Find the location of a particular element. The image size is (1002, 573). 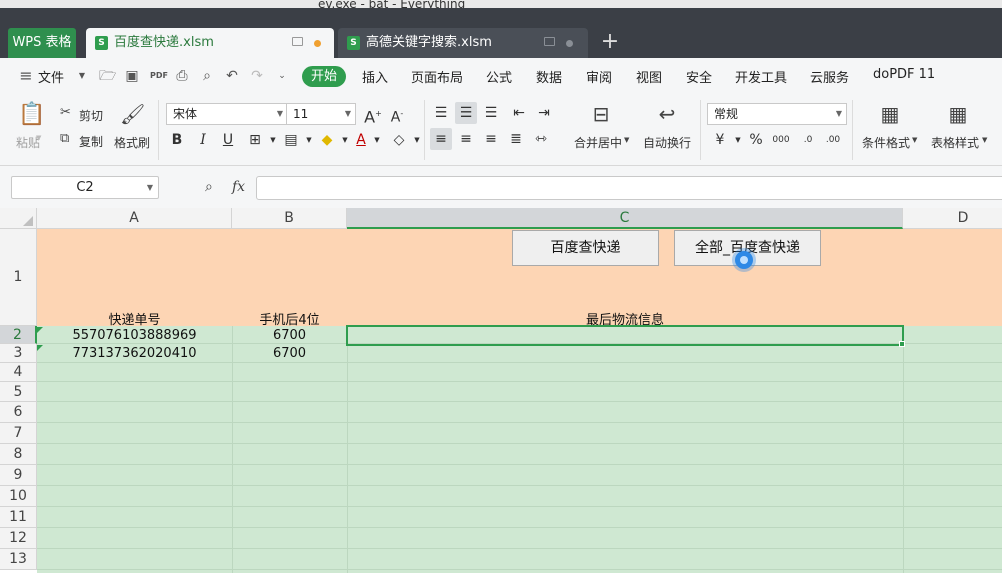

row-header-3: 3 is located at coordinates (18, 353).